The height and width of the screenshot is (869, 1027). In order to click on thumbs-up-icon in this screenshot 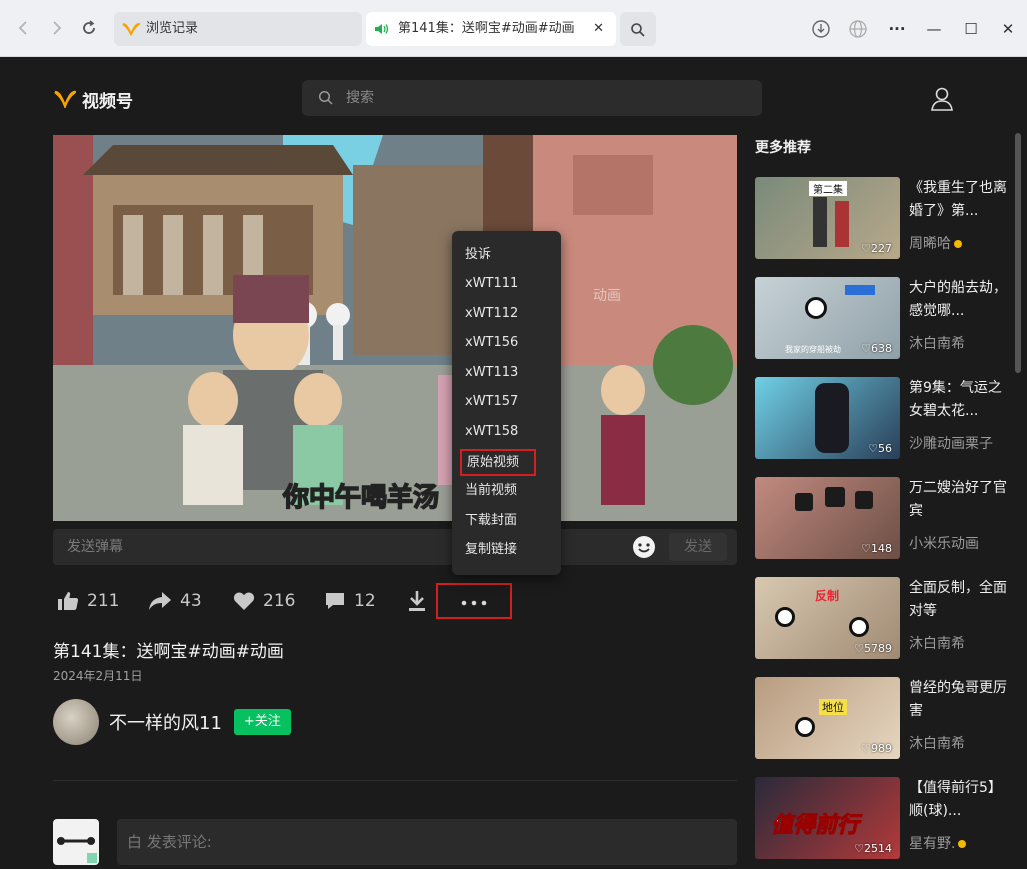, I will do `click(68, 601)`.